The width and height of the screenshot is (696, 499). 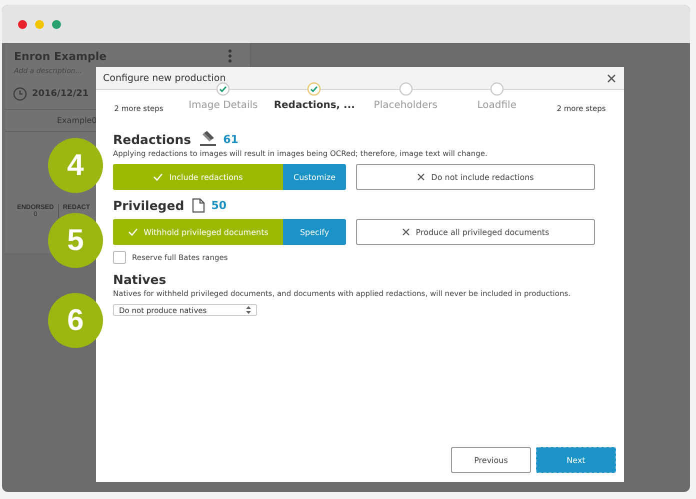 What do you see at coordinates (198, 232) in the screenshot?
I see `option-button: Withhold privileged documents` at bounding box center [198, 232].